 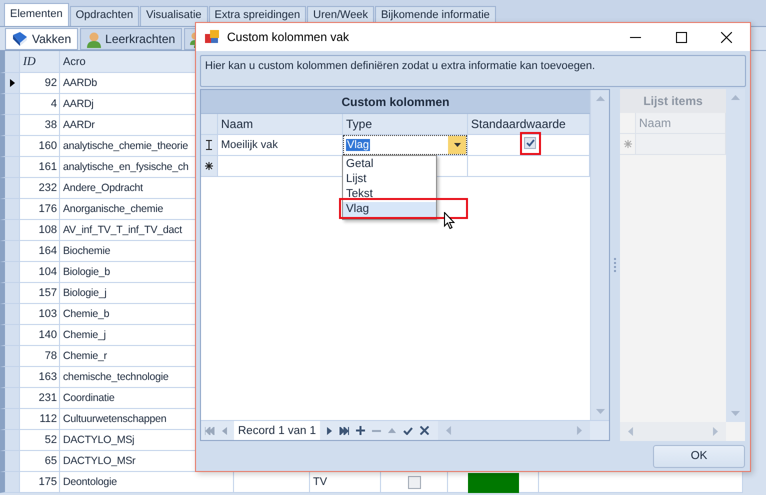 I want to click on type-dropdown: Vlag, so click(x=405, y=145).